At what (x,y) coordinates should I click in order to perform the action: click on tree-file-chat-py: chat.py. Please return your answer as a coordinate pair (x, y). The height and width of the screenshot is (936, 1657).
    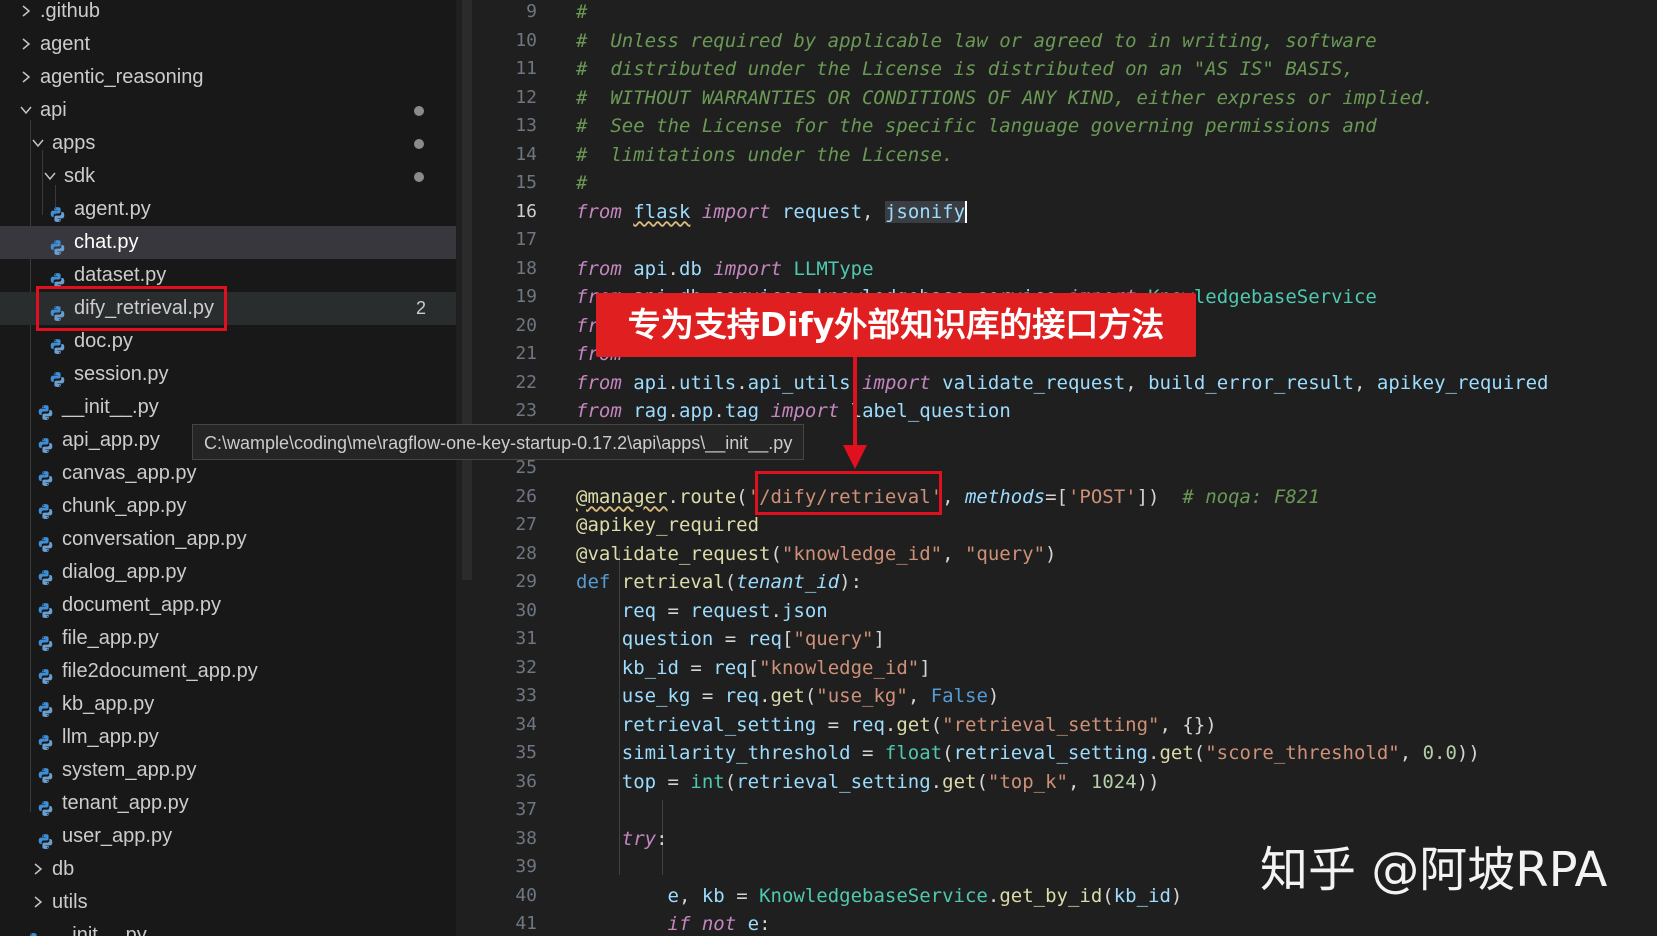
    Looking at the image, I should click on (228, 242).